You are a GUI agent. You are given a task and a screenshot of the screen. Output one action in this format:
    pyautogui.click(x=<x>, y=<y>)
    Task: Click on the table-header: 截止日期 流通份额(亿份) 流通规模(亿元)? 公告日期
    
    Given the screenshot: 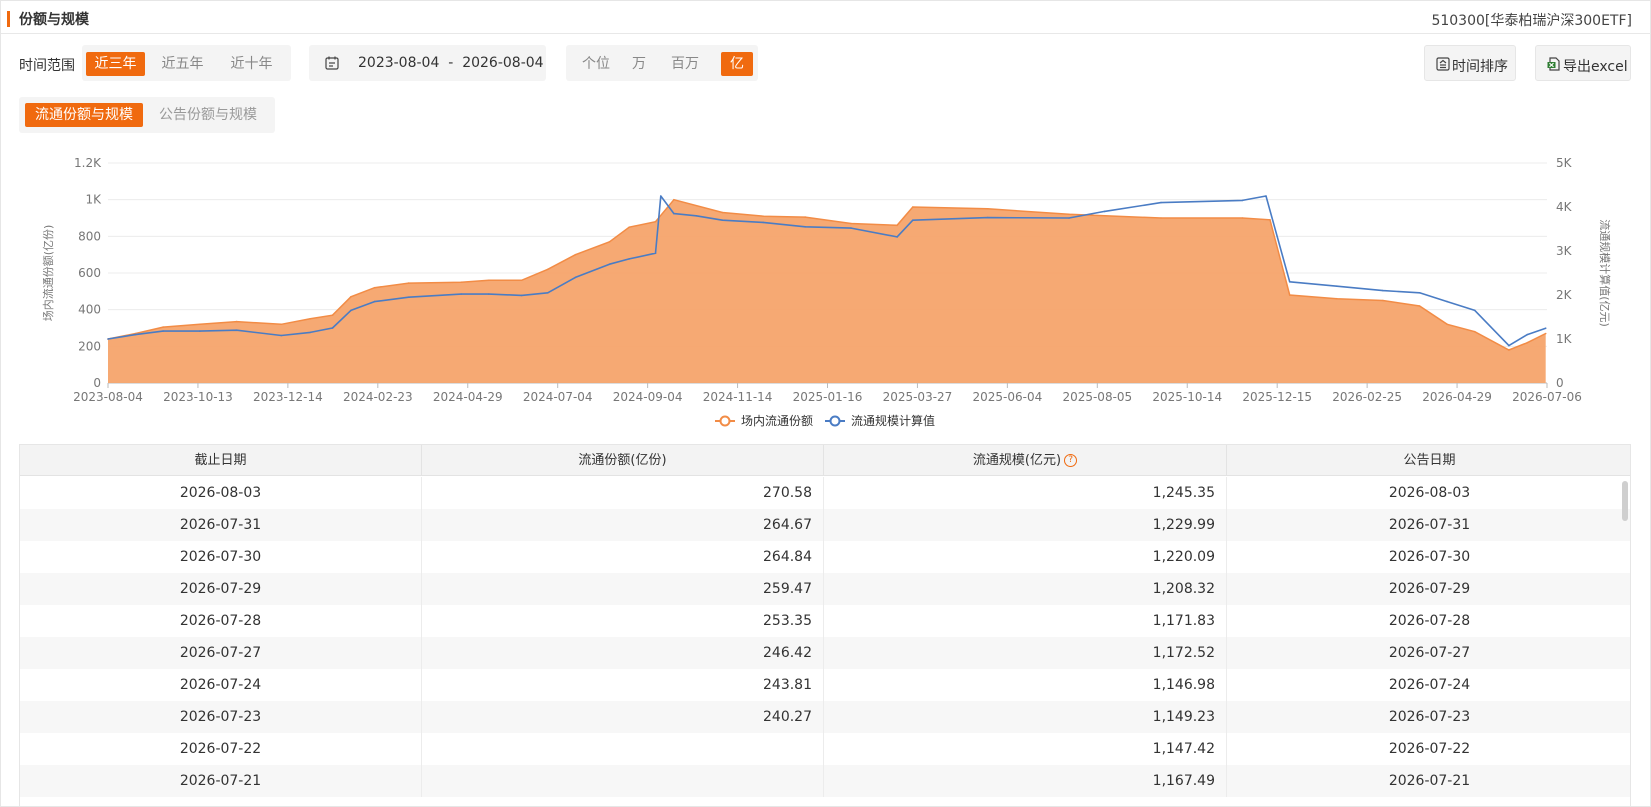 What is the action you would take?
    pyautogui.click(x=825, y=460)
    